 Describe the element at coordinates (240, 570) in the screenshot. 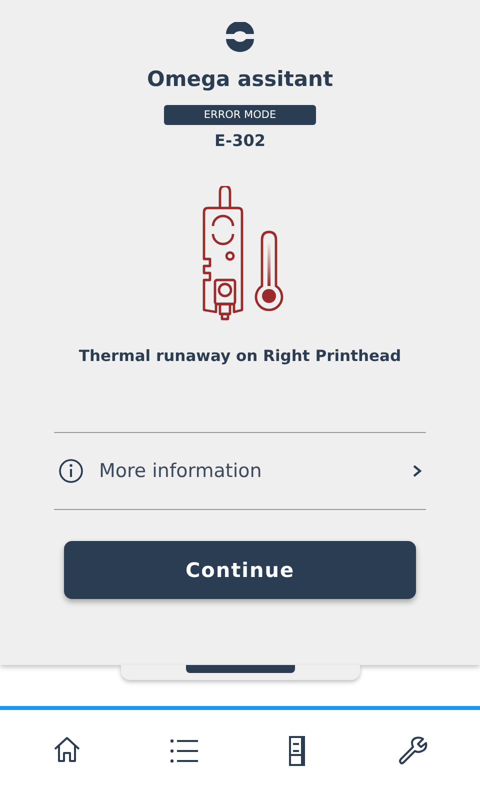

I see `continue-button: Continue` at that location.